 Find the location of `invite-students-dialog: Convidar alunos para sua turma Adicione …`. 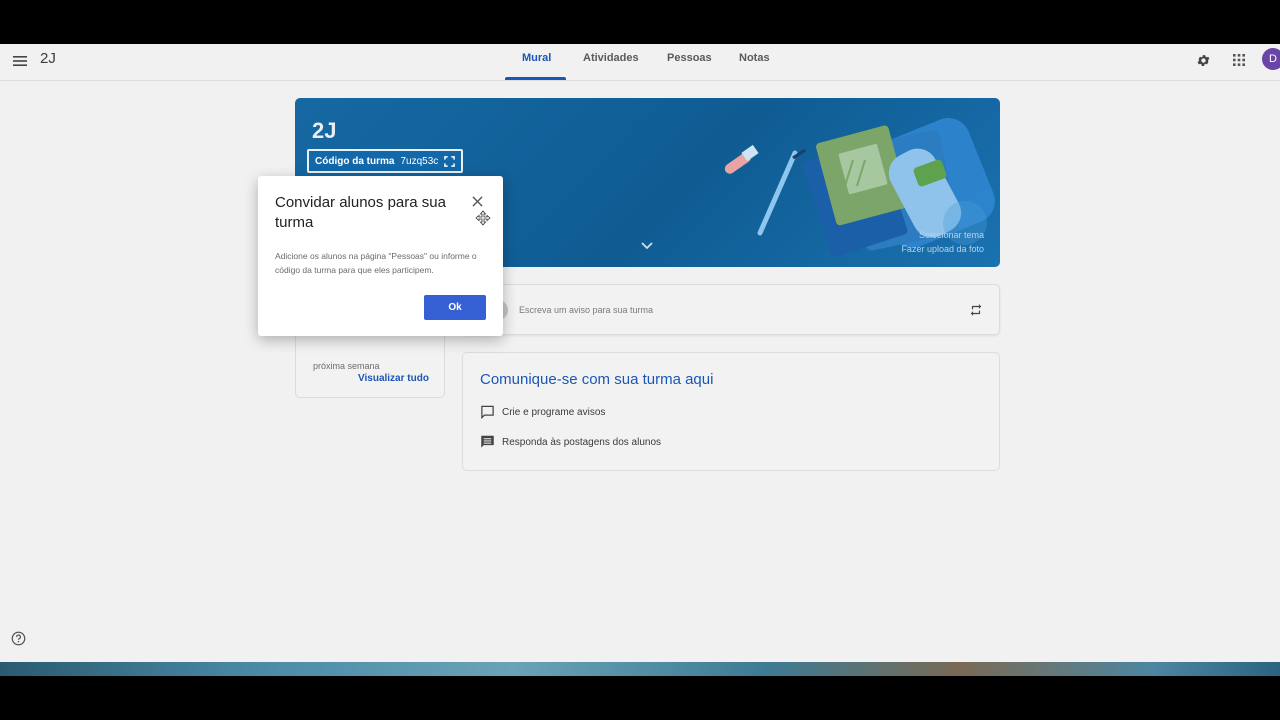

invite-students-dialog: Convidar alunos para sua turma Adicione … is located at coordinates (380, 256).